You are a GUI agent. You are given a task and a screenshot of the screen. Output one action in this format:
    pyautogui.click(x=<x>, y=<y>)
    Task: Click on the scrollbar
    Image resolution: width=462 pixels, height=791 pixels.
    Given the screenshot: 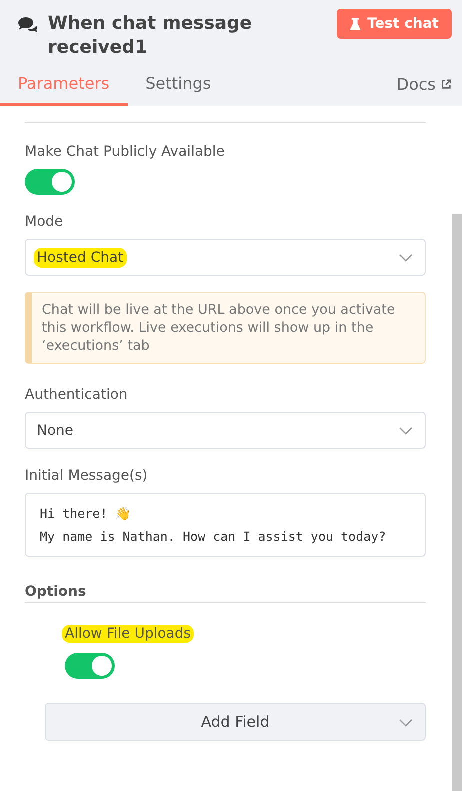 What is the action you would take?
    pyautogui.click(x=457, y=502)
    